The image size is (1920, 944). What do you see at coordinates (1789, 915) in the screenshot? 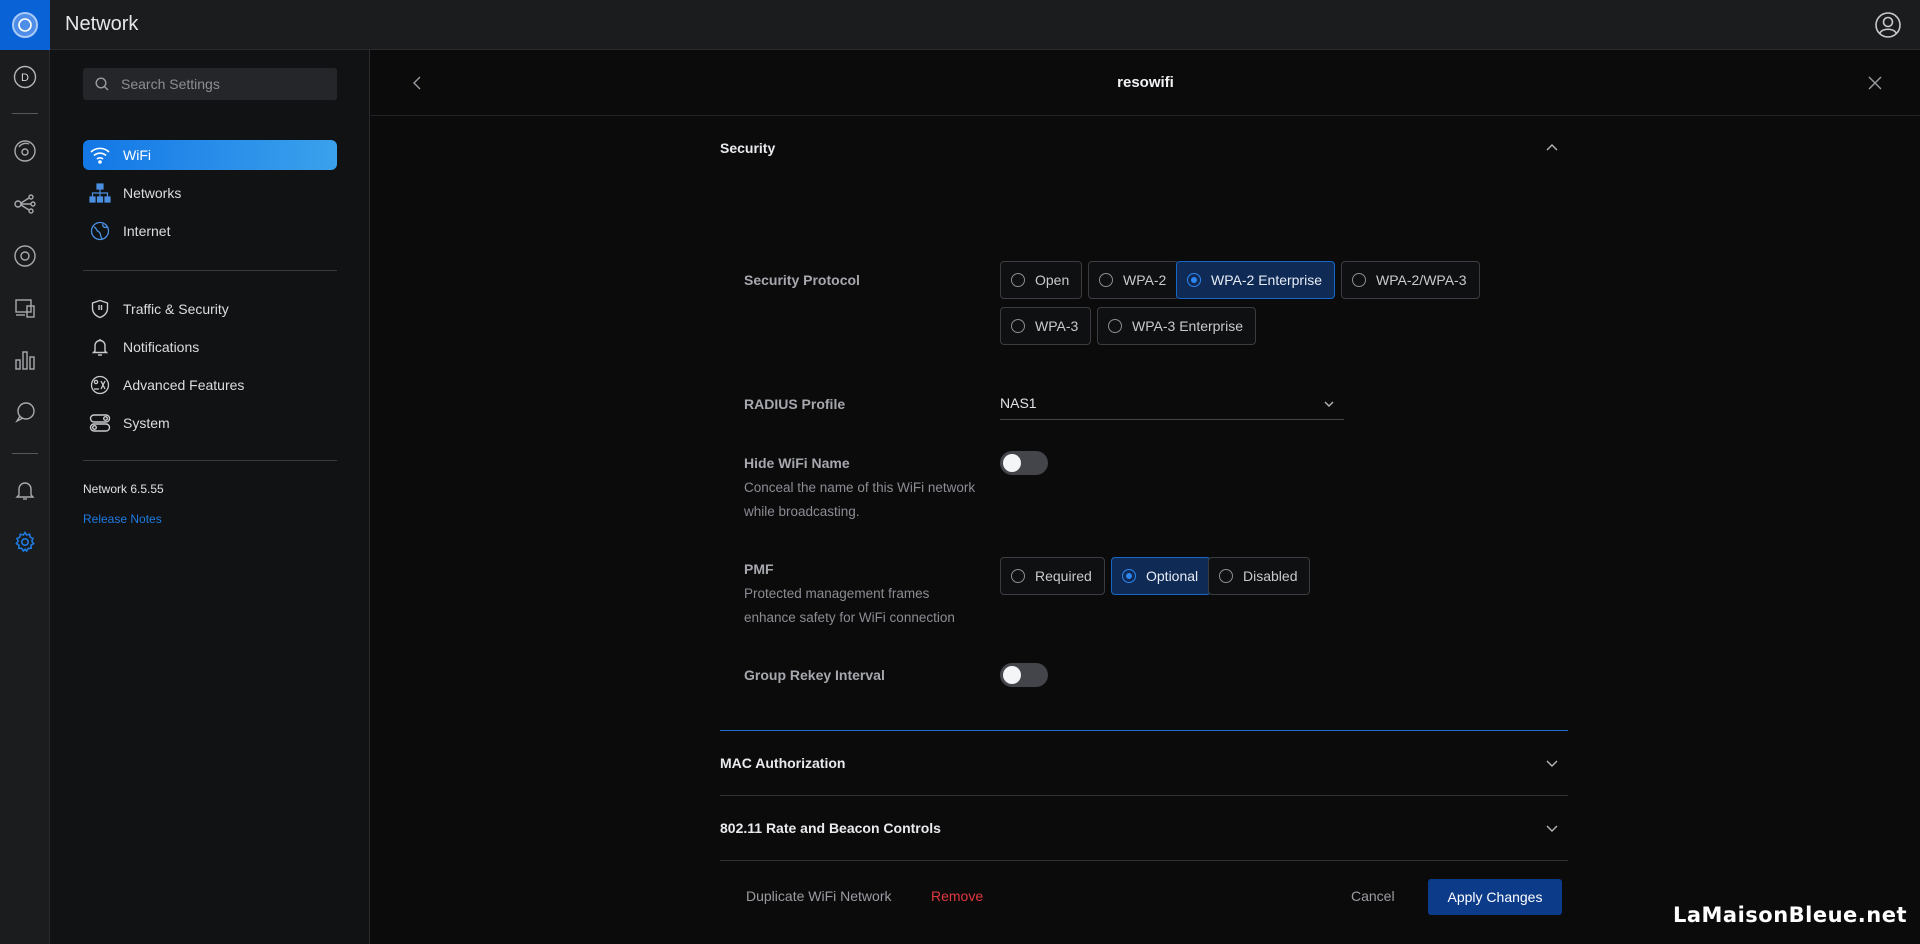
I see `watermark: LaMaisonBleue.net` at bounding box center [1789, 915].